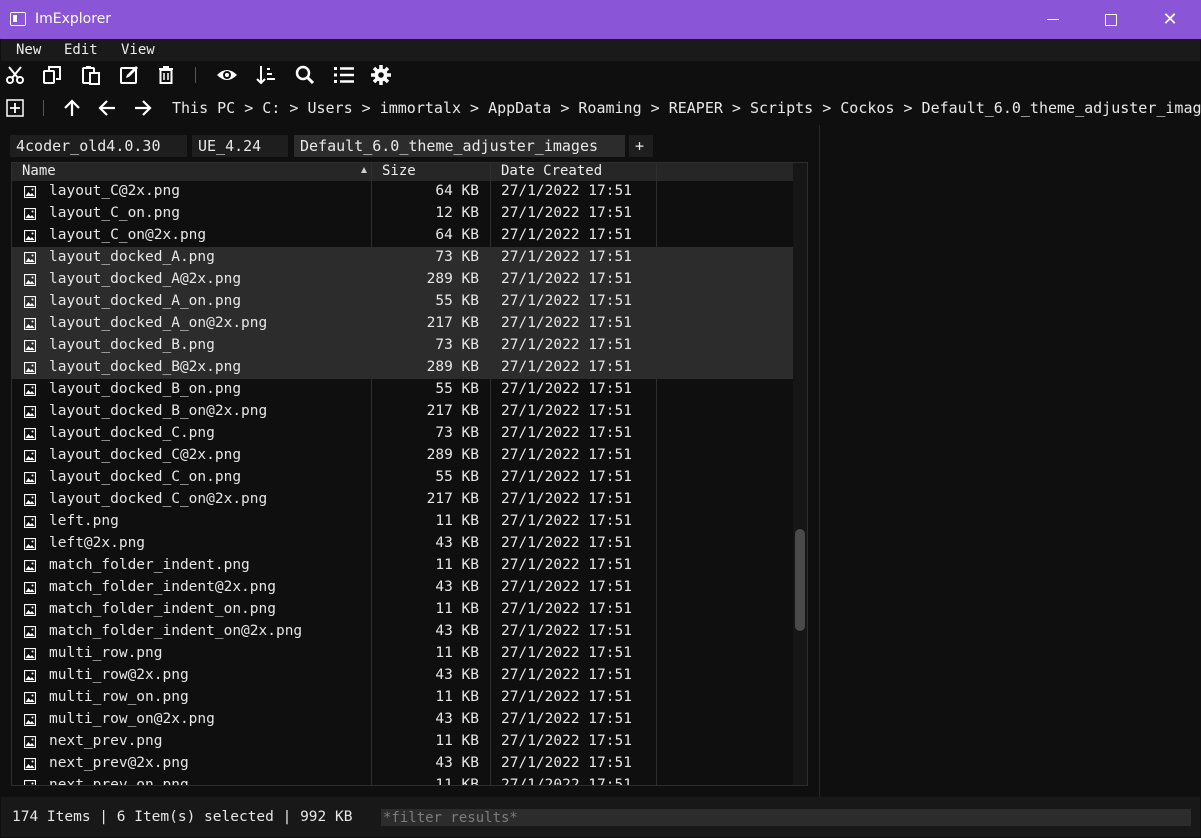  What do you see at coordinates (402, 346) in the screenshot?
I see `table-row: layout_docked_B.png 73 KB 27/1/2022 17:51` at bounding box center [402, 346].